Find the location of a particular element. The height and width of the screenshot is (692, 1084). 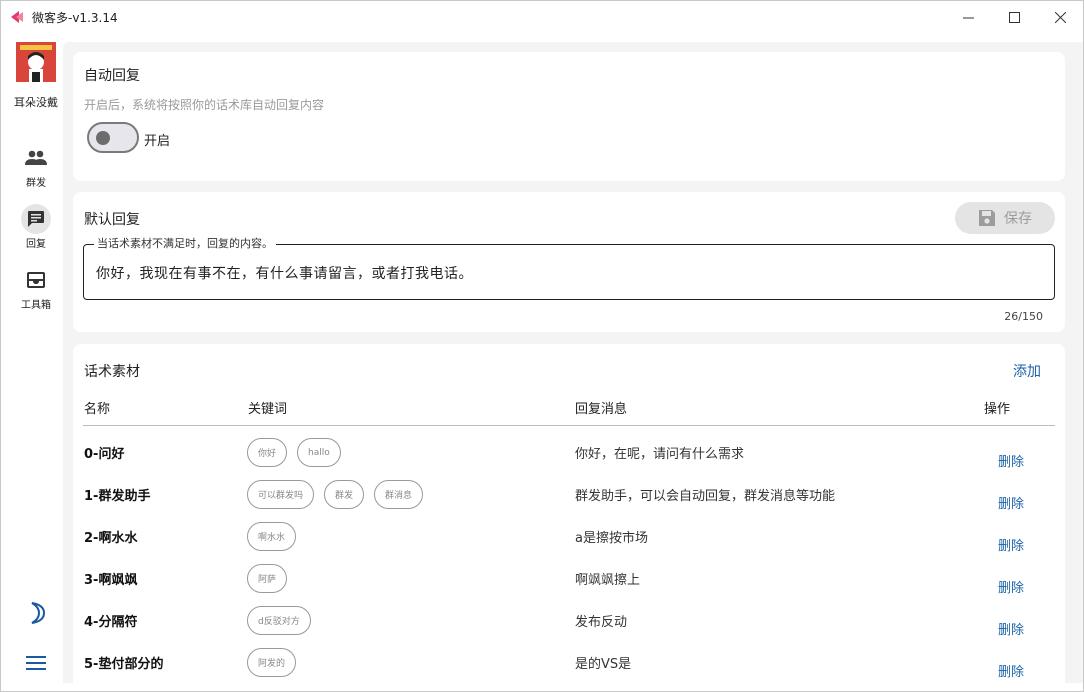

username: 耳朵没戴 is located at coordinates (36, 102).